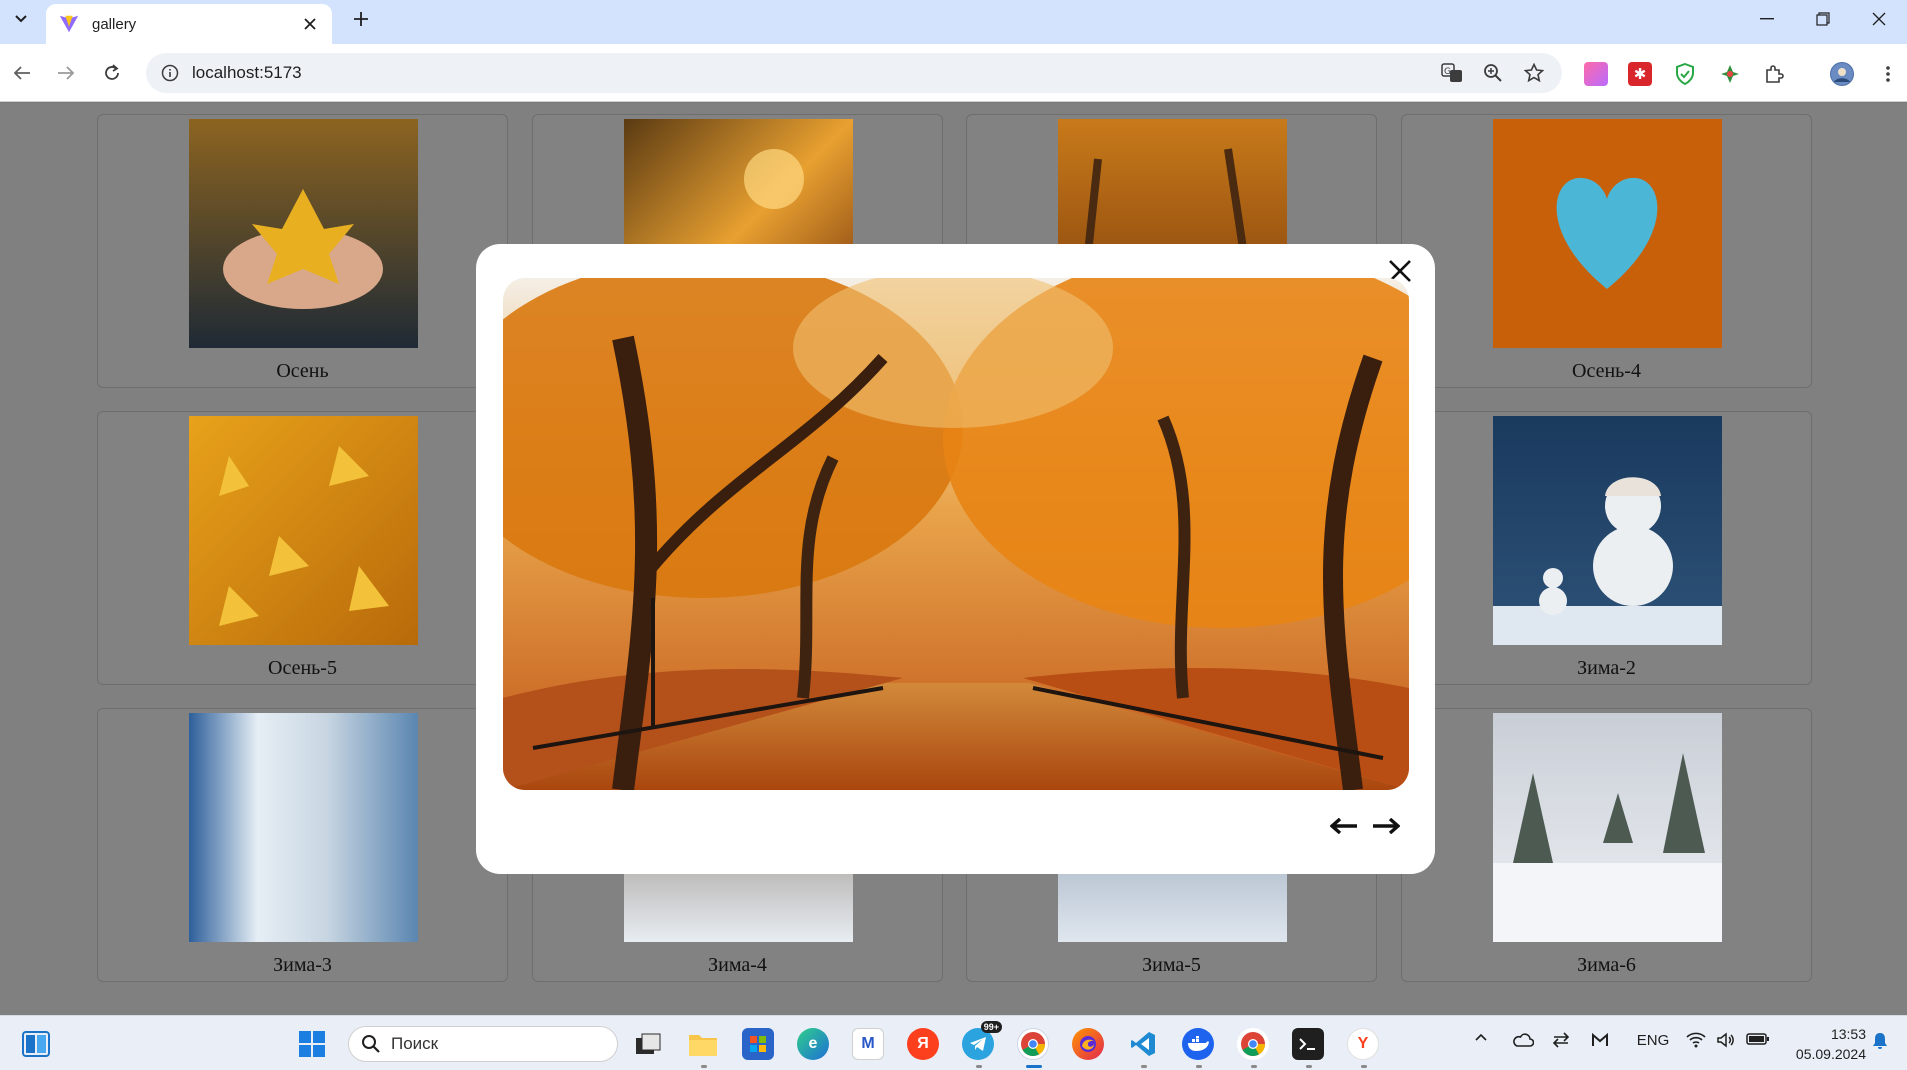 Image resolution: width=1907 pixels, height=1070 pixels. What do you see at coordinates (247, 72) in the screenshot?
I see `url-text: localhost:5173` at bounding box center [247, 72].